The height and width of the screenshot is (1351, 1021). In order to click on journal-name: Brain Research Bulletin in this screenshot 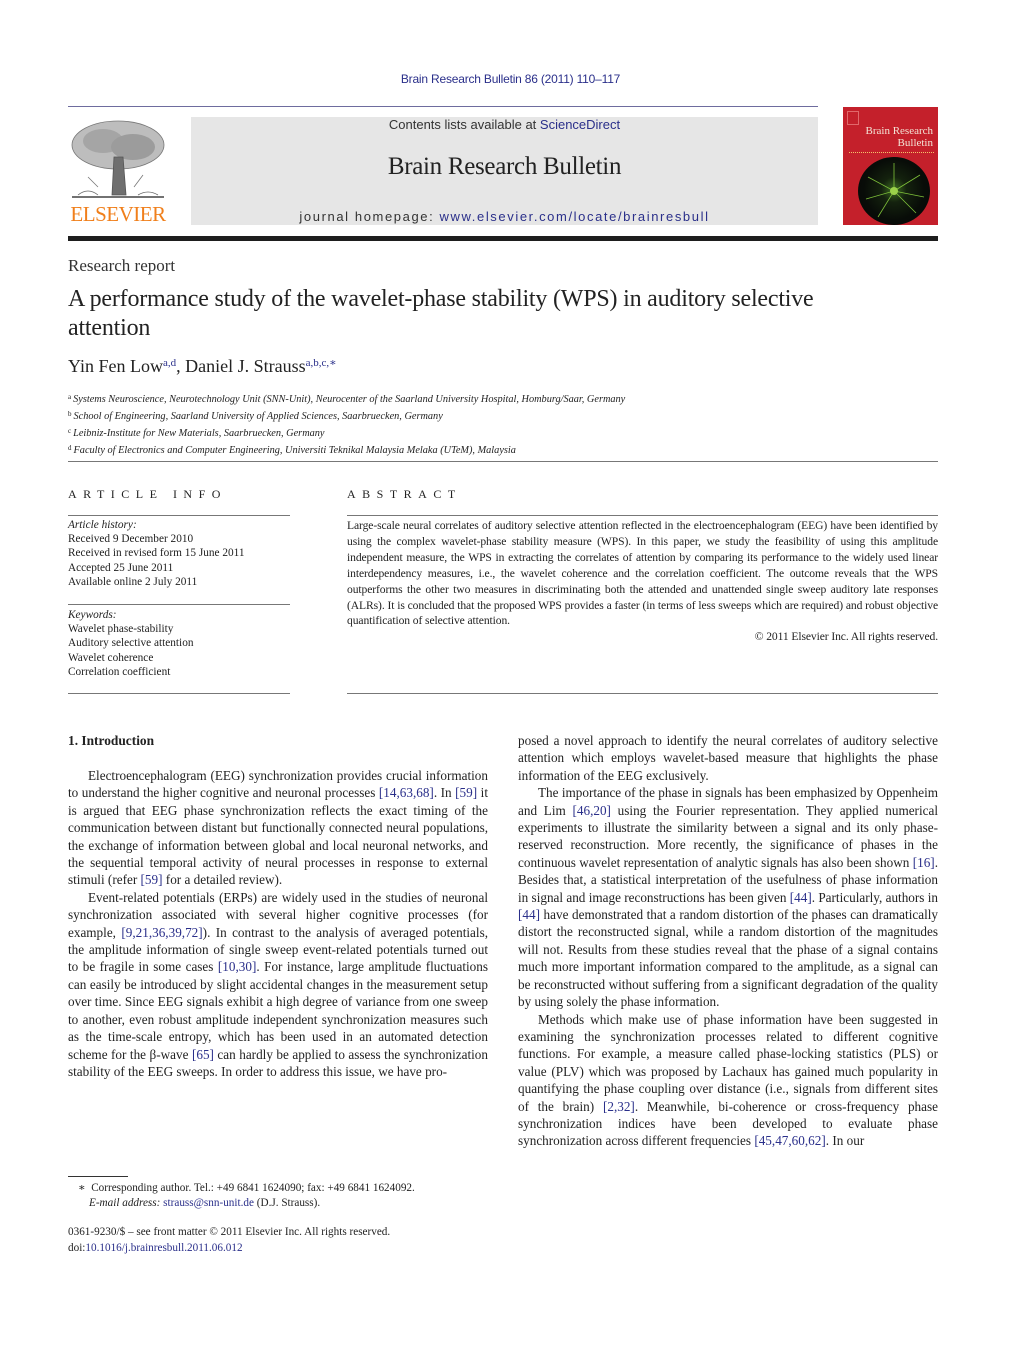, I will do `click(504, 166)`.